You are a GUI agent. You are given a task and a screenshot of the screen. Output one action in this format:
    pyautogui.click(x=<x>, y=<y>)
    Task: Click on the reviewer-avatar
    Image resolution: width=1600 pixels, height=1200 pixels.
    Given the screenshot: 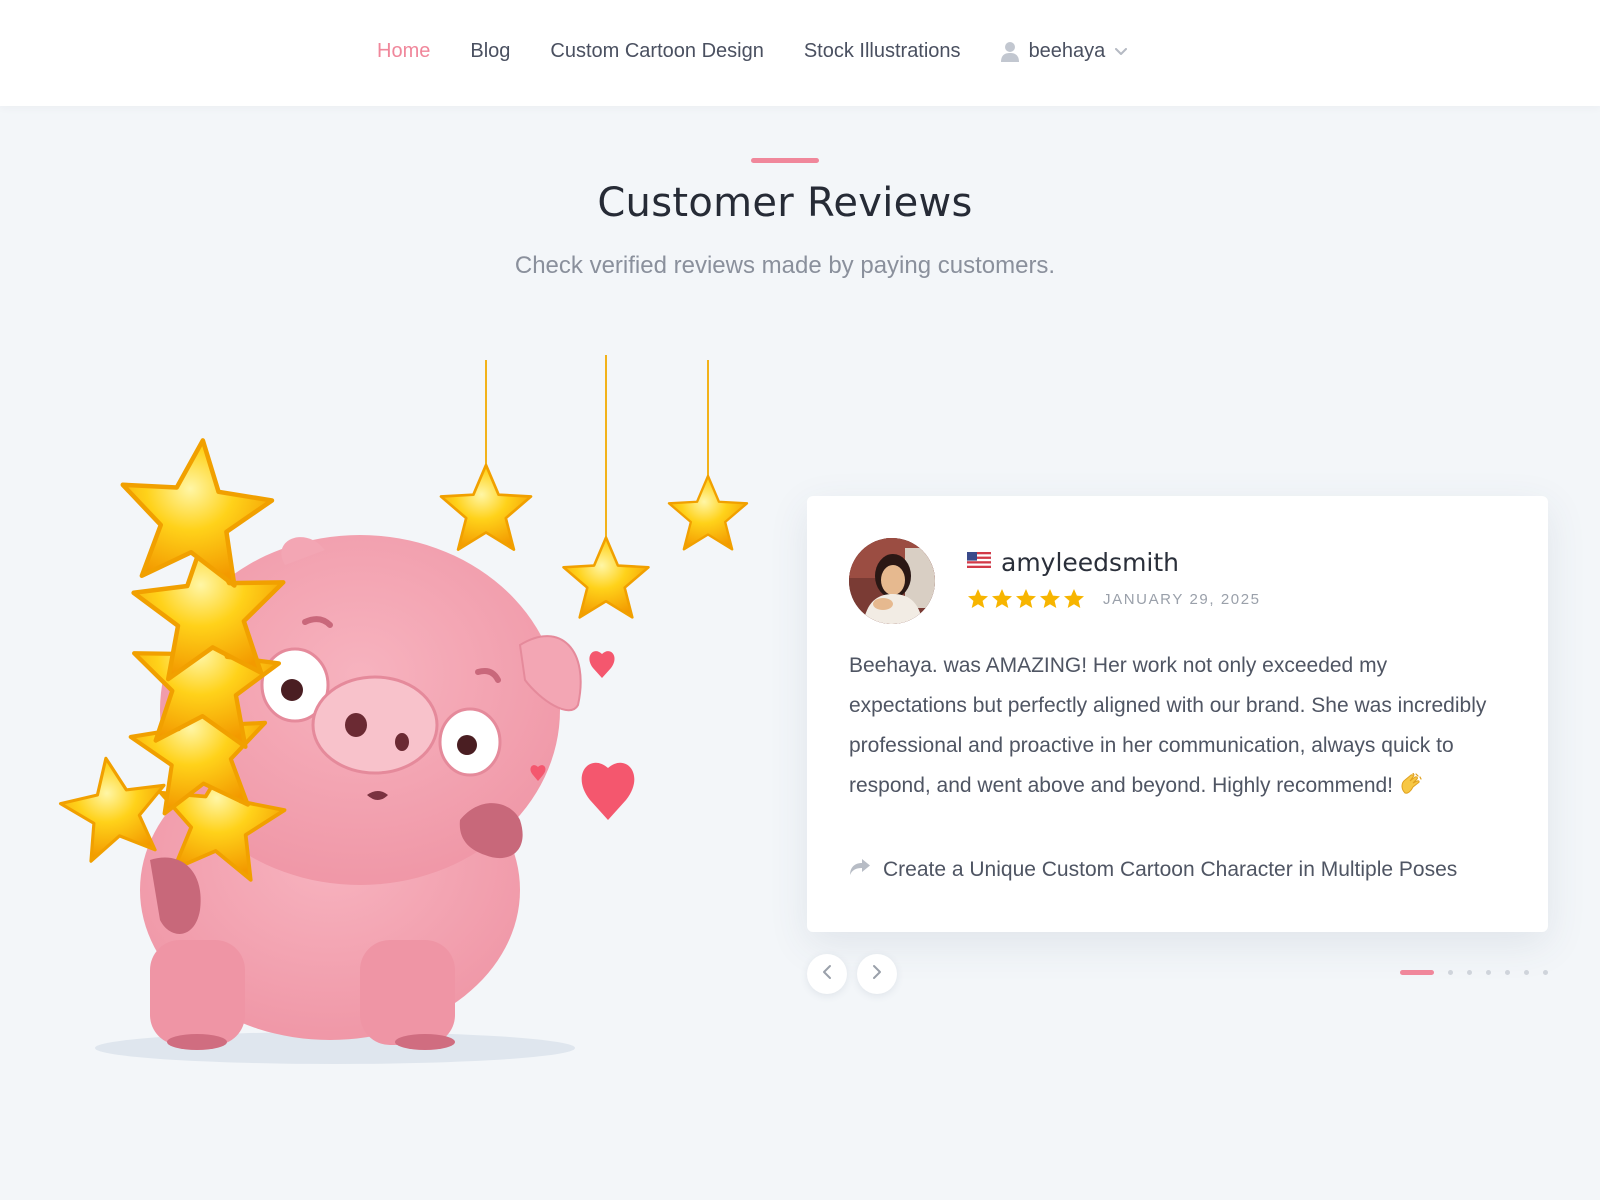 What is the action you would take?
    pyautogui.click(x=892, y=581)
    